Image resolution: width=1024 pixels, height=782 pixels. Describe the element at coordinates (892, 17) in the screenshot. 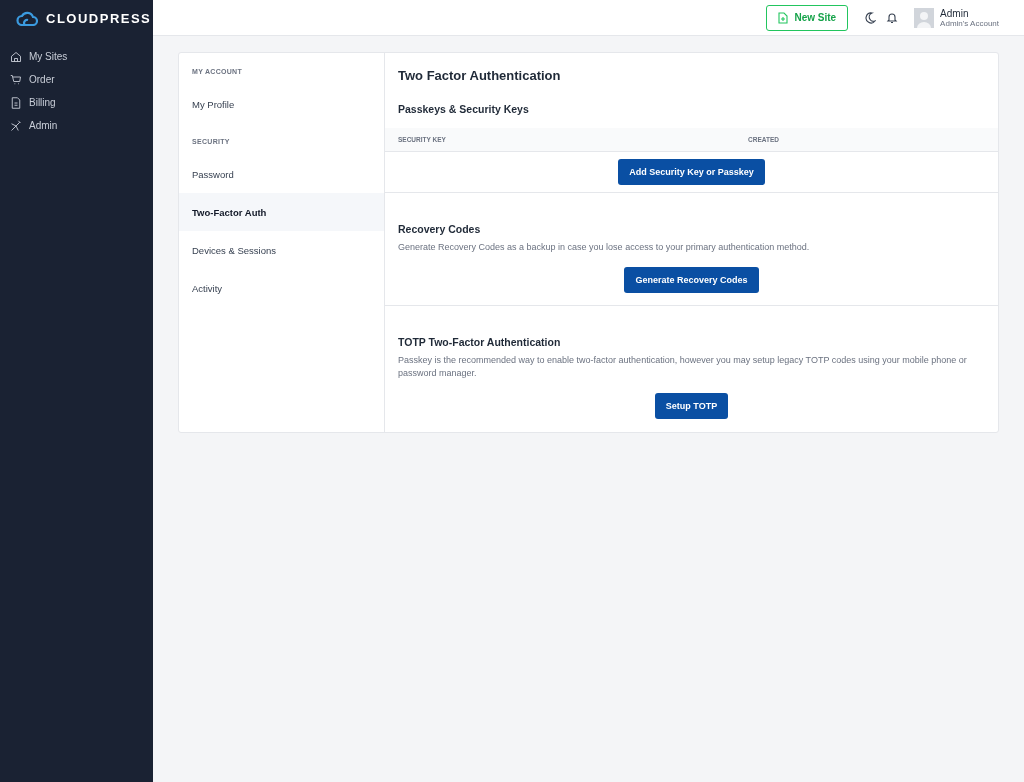

I see `notification-bell-icon` at that location.